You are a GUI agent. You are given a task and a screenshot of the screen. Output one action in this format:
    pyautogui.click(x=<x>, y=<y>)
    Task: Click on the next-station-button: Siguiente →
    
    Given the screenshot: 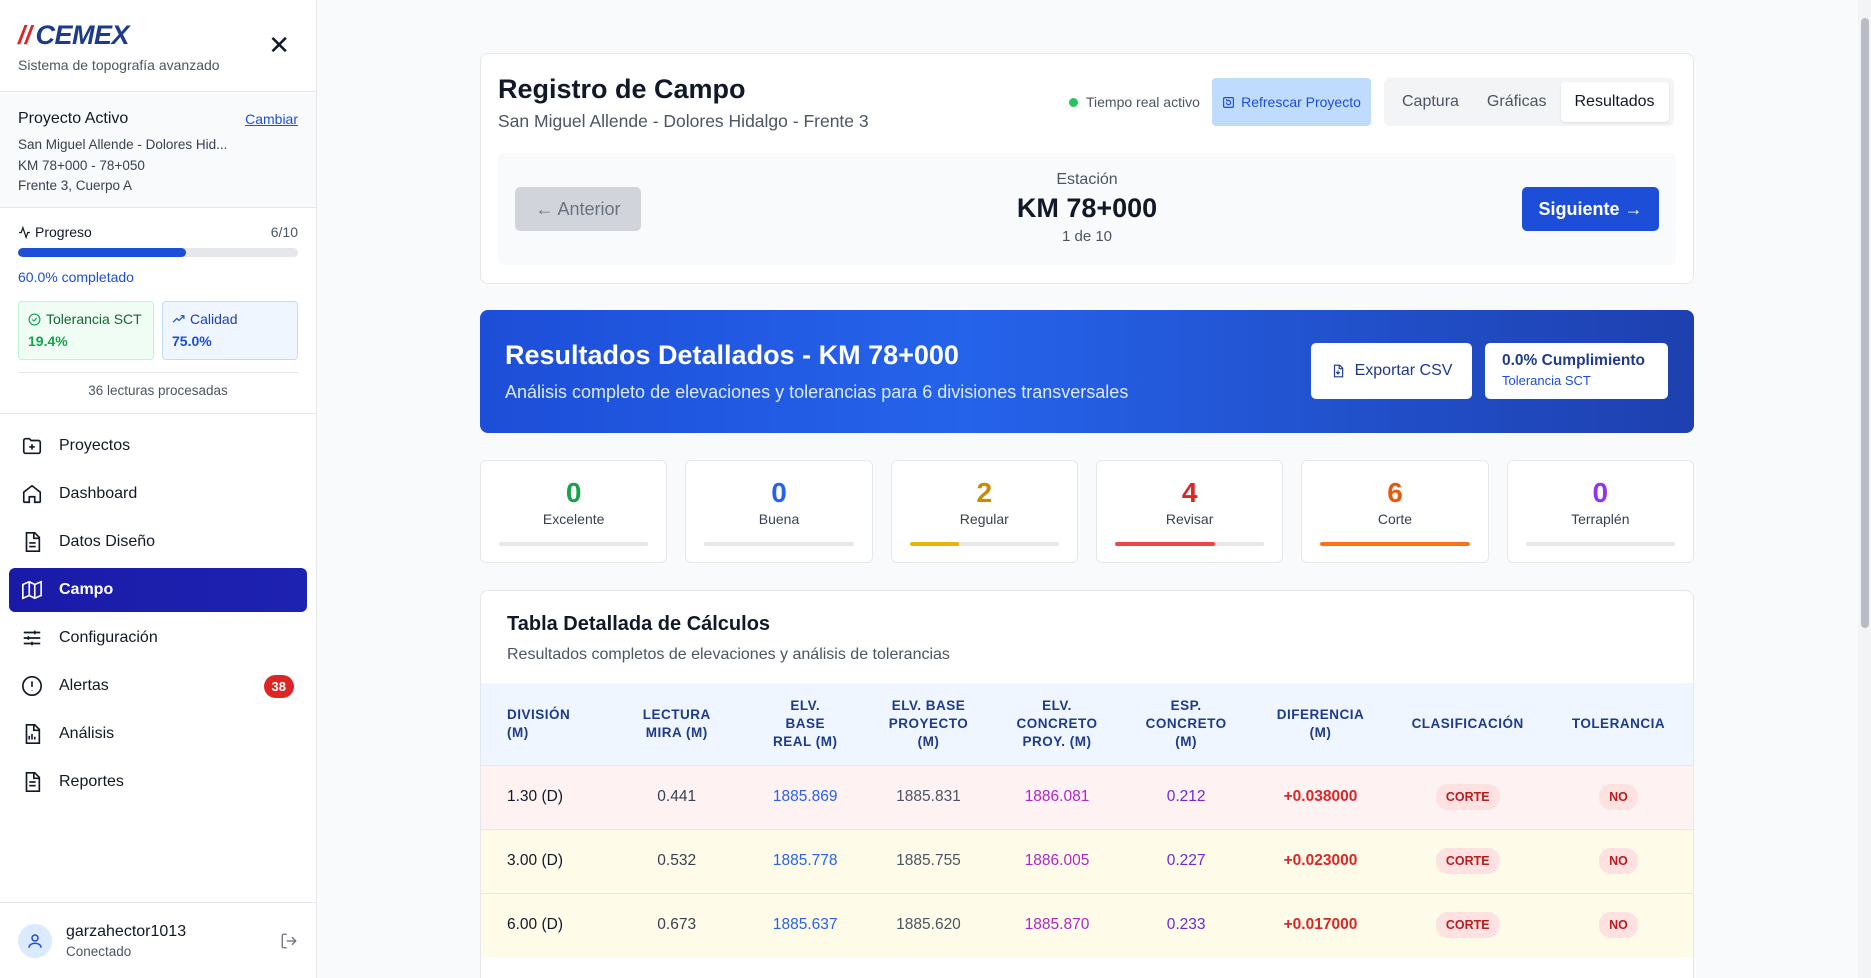 What is the action you would take?
    pyautogui.click(x=1590, y=209)
    